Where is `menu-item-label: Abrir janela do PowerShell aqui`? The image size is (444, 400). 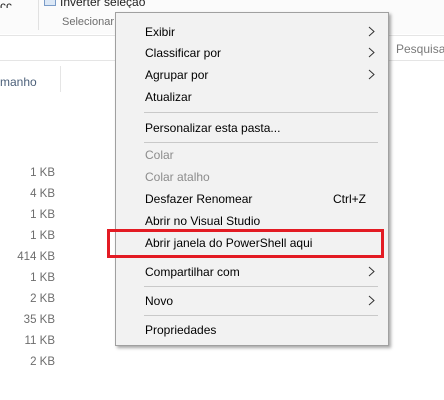
menu-item-label: Abrir janela do PowerShell aqui is located at coordinates (229, 243).